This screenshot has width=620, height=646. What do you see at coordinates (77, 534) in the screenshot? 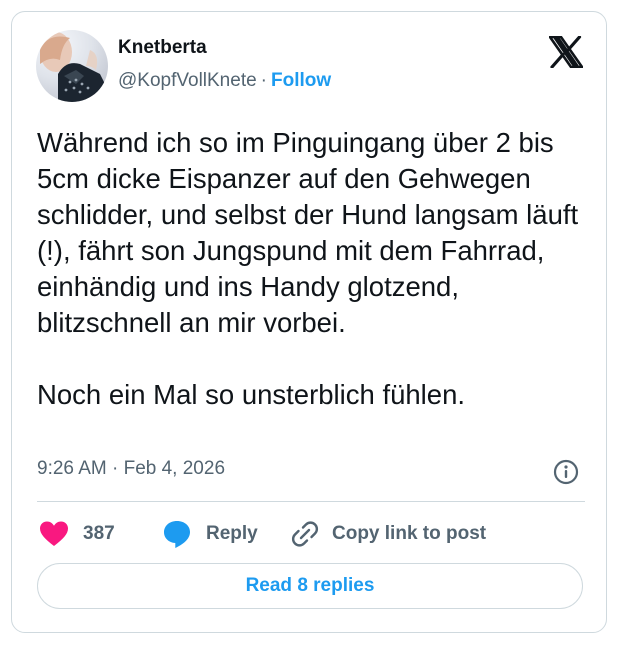
I see `like-button: 387` at bounding box center [77, 534].